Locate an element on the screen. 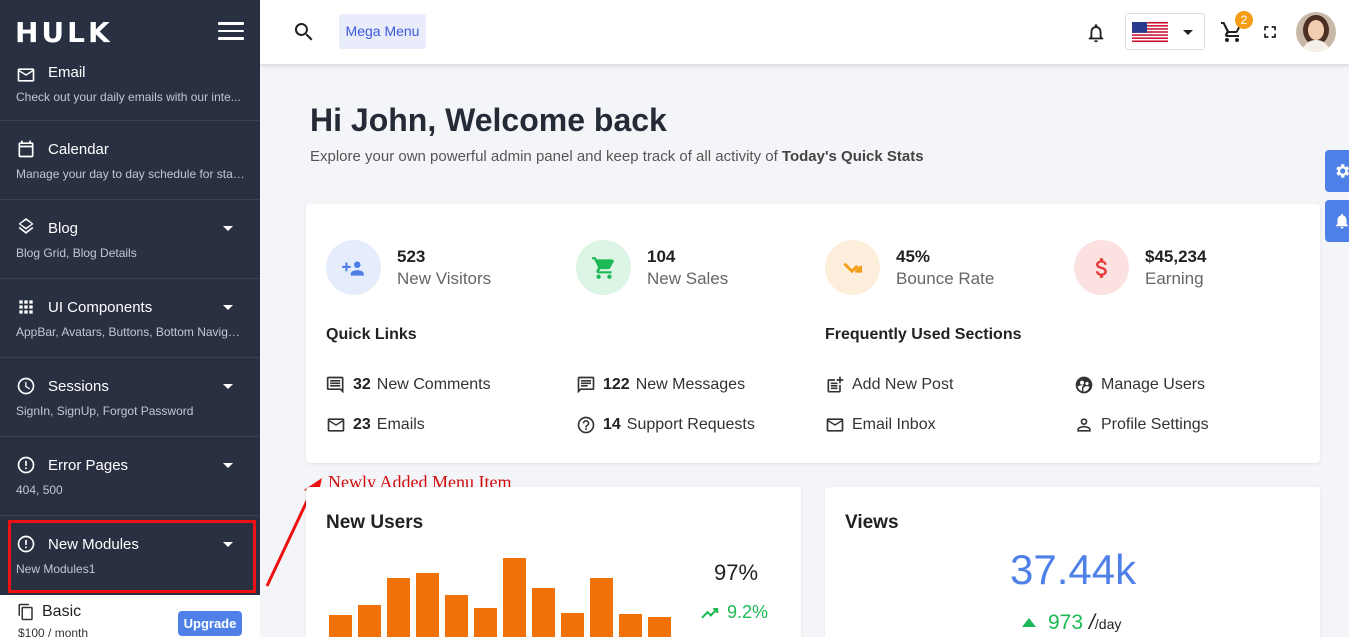 The width and height of the screenshot is (1349, 637). sidebar-item-new-modules: New Modules New Modules1 is located at coordinates (130, 555).